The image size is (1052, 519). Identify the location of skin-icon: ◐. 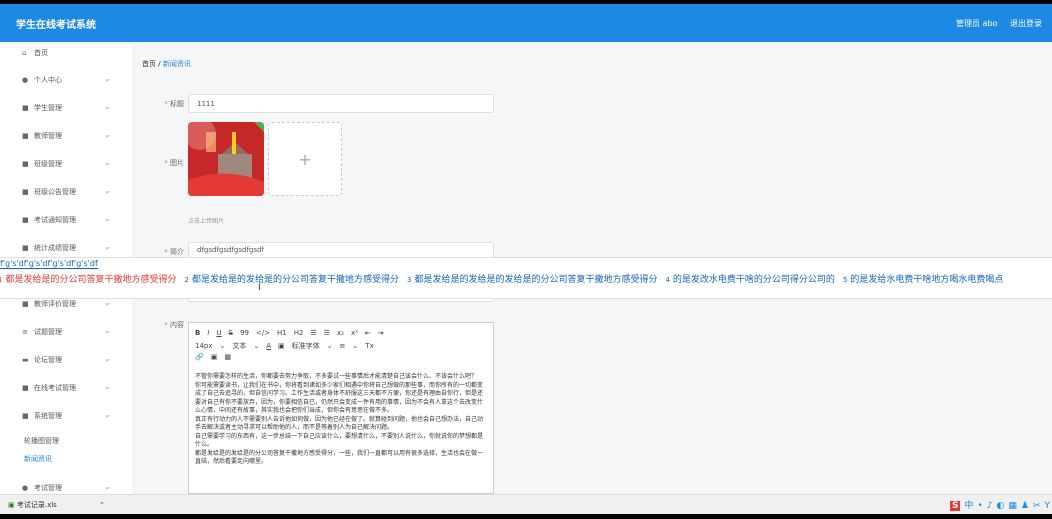
(1001, 506).